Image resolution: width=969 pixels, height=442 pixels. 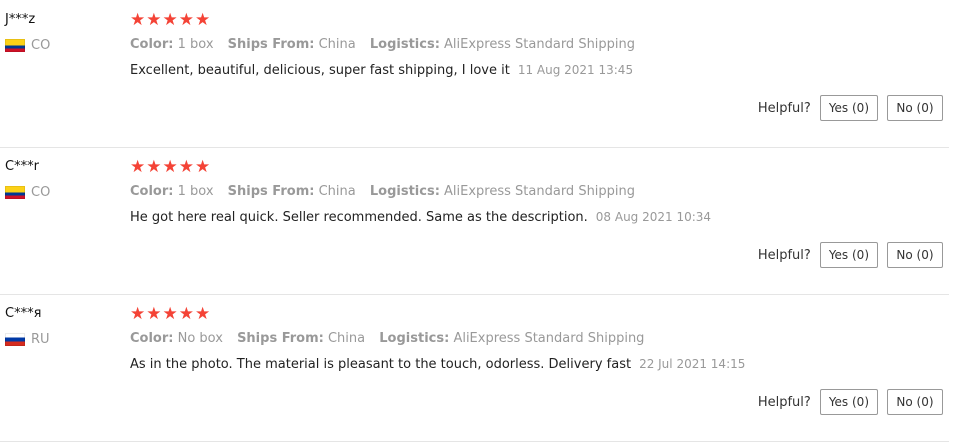 I want to click on review-date: 08 Aug 2021 10:34, so click(x=653, y=217).